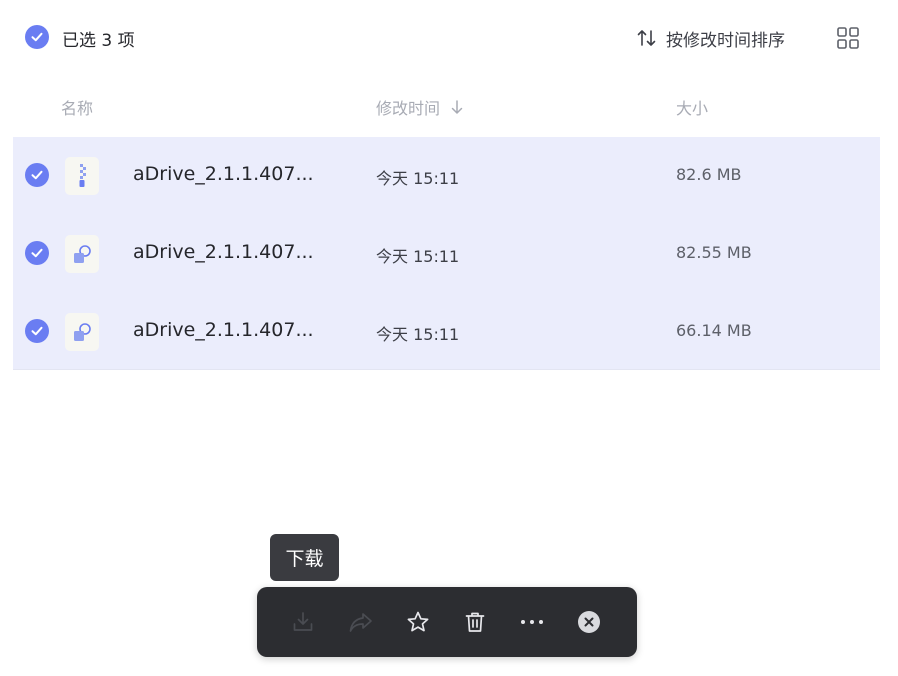 The image size is (898, 676). Describe the element at coordinates (77, 107) in the screenshot. I see `column-header-name: 名称` at that location.